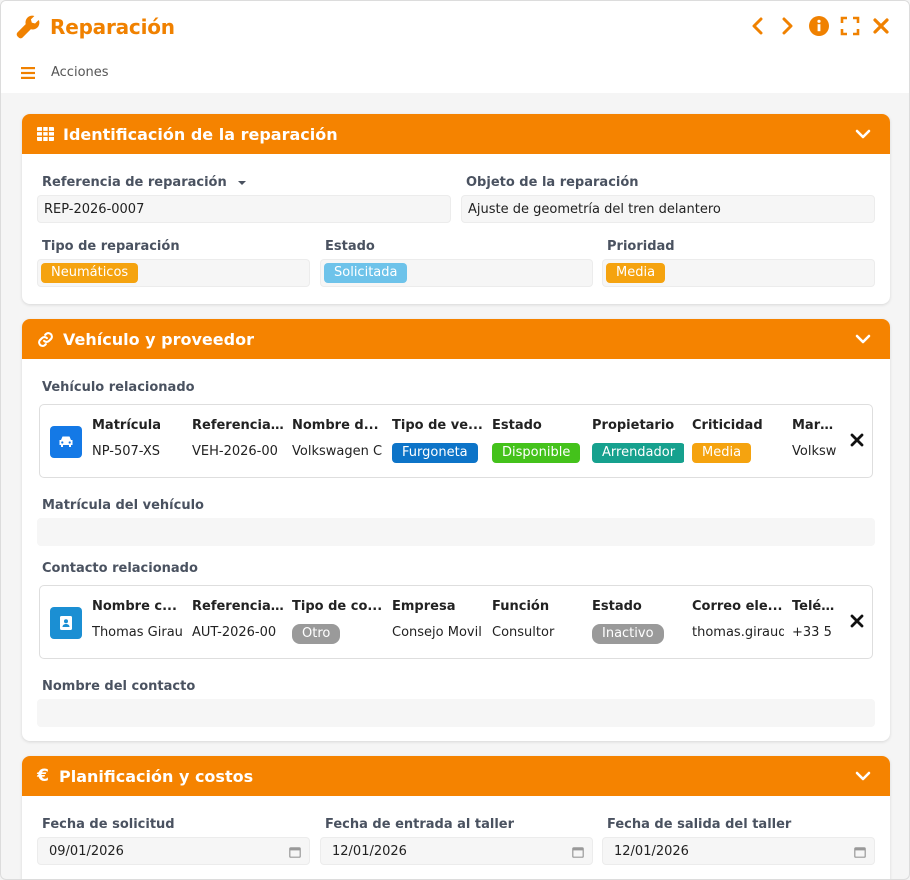 The height and width of the screenshot is (880, 910). What do you see at coordinates (112, 27) in the screenshot?
I see `page-title: Reparación` at bounding box center [112, 27].